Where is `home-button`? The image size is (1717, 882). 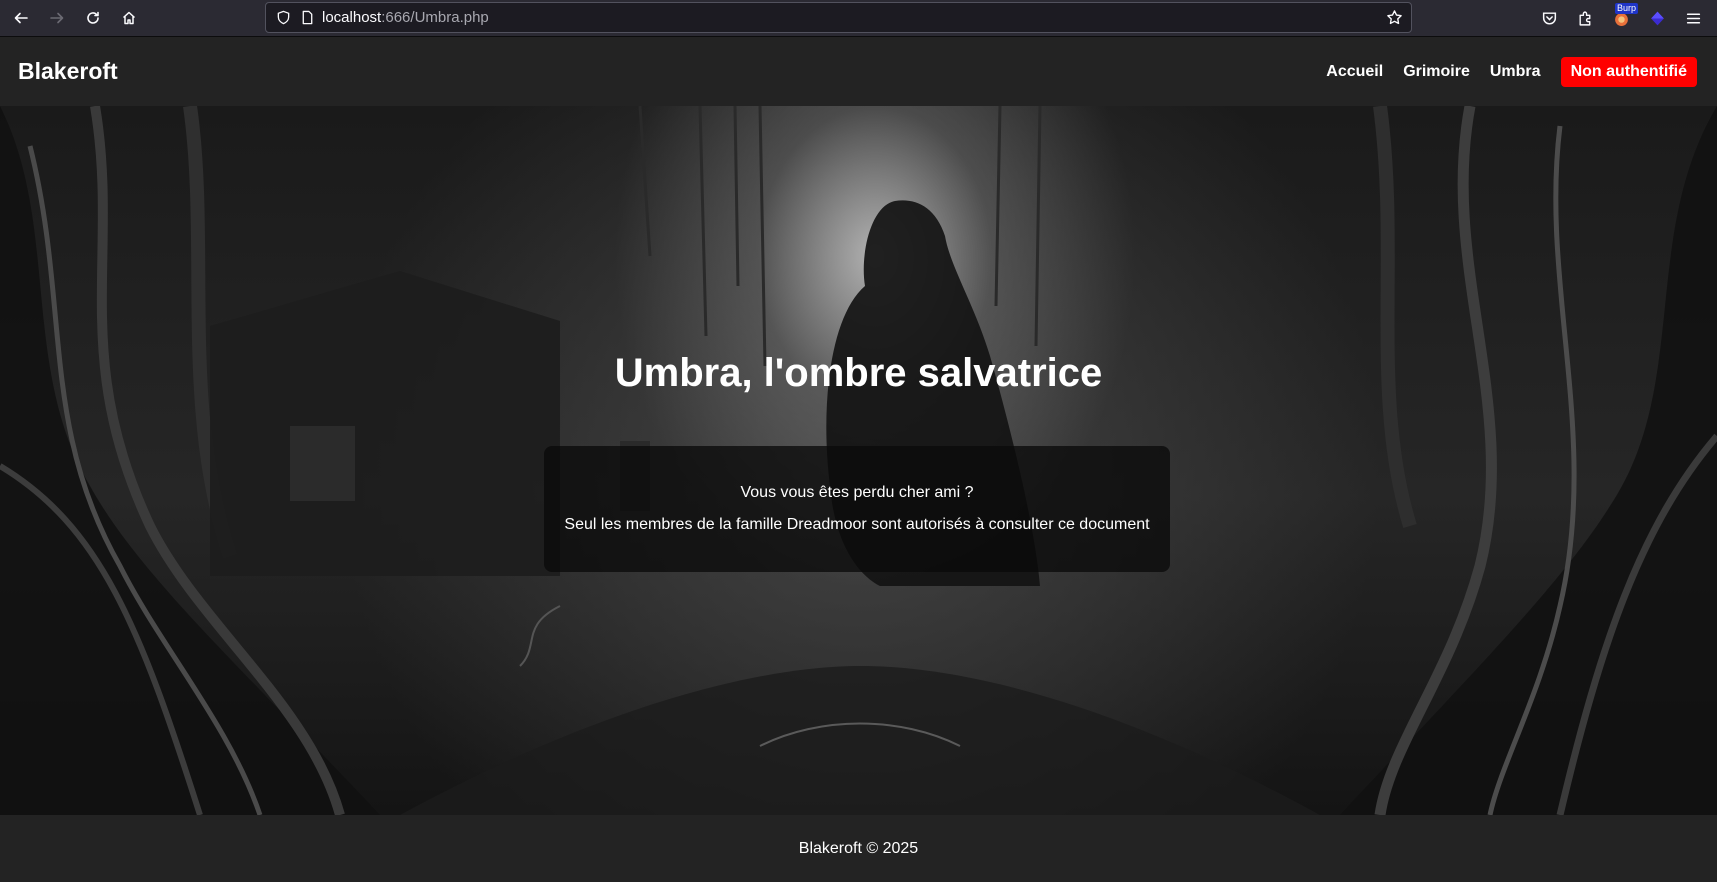
home-button is located at coordinates (129, 18).